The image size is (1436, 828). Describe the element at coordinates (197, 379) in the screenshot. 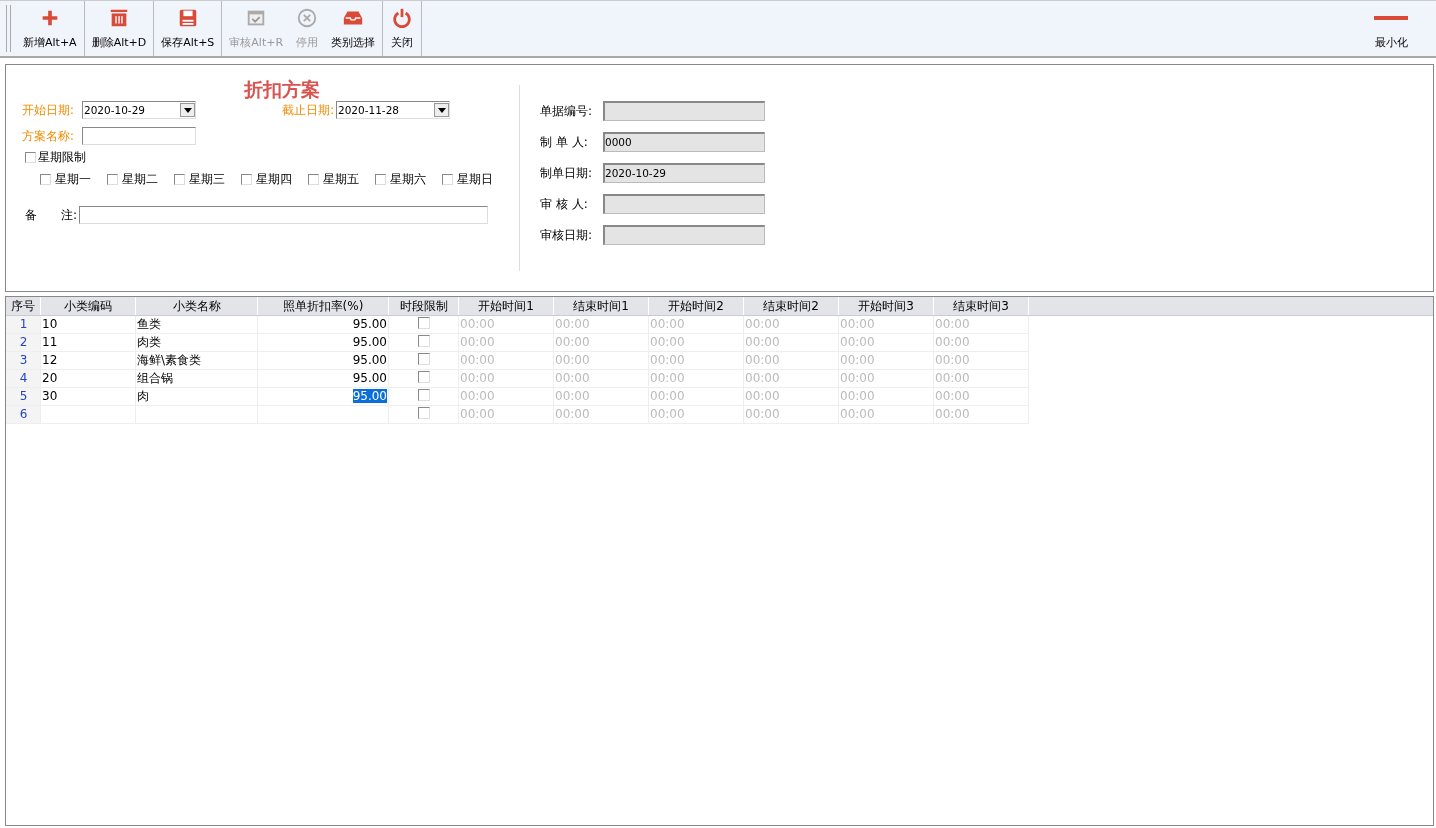

I see `table-cell: 组合锅` at that location.